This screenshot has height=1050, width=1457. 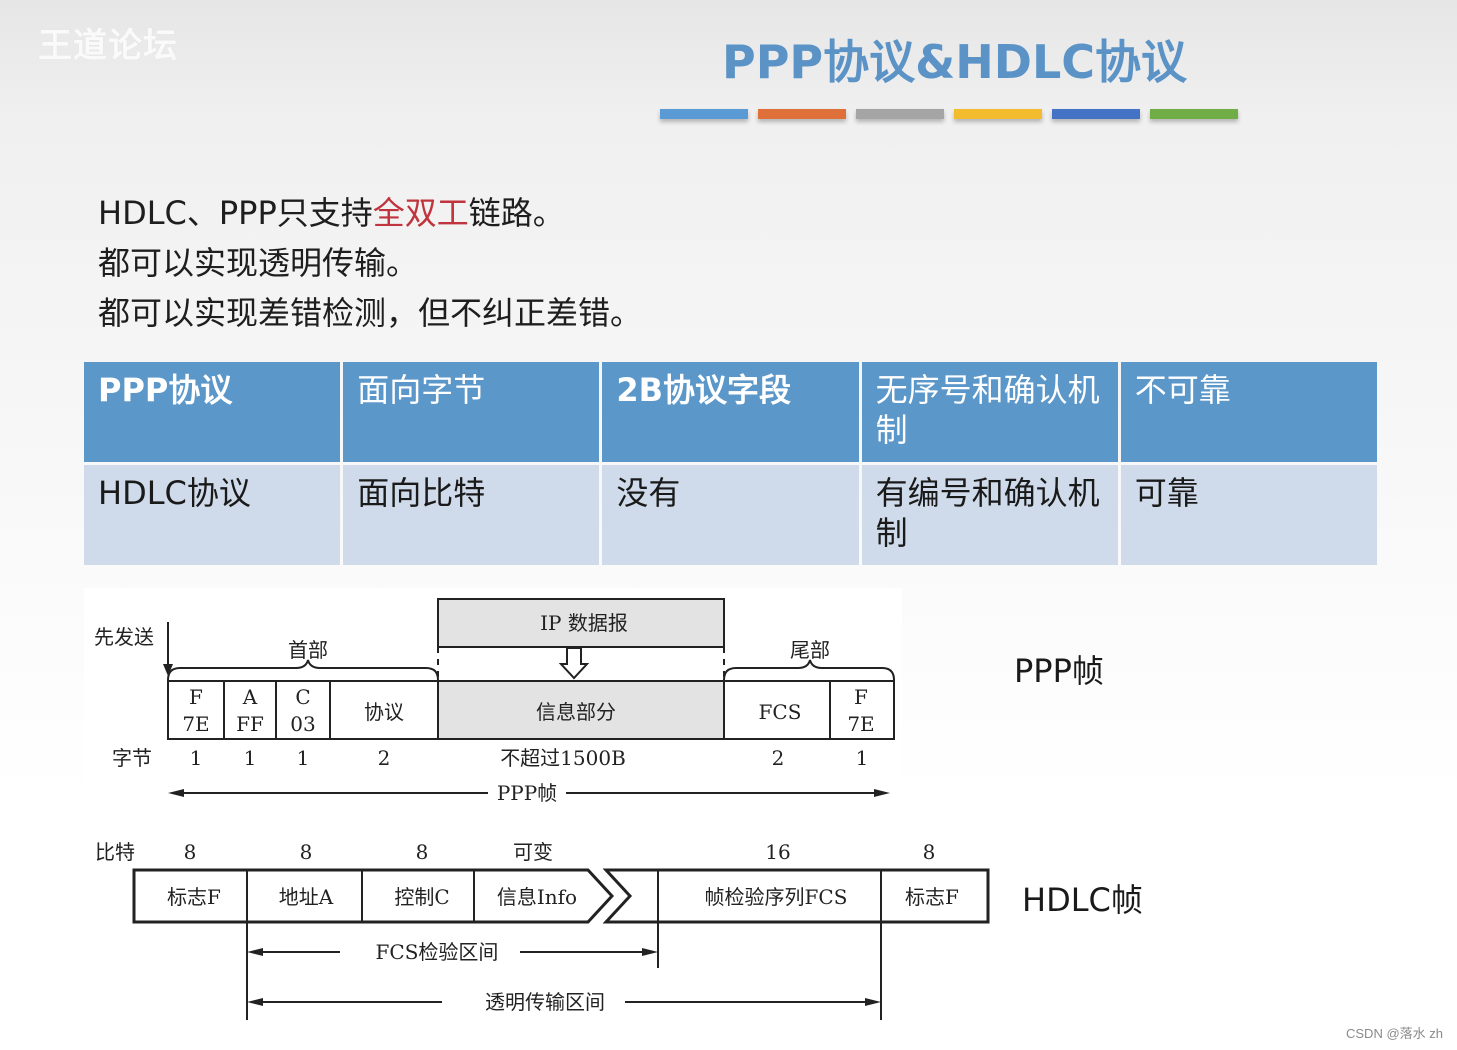 I want to click on ppp-field-end-flag-value: 7E, so click(x=860, y=724).